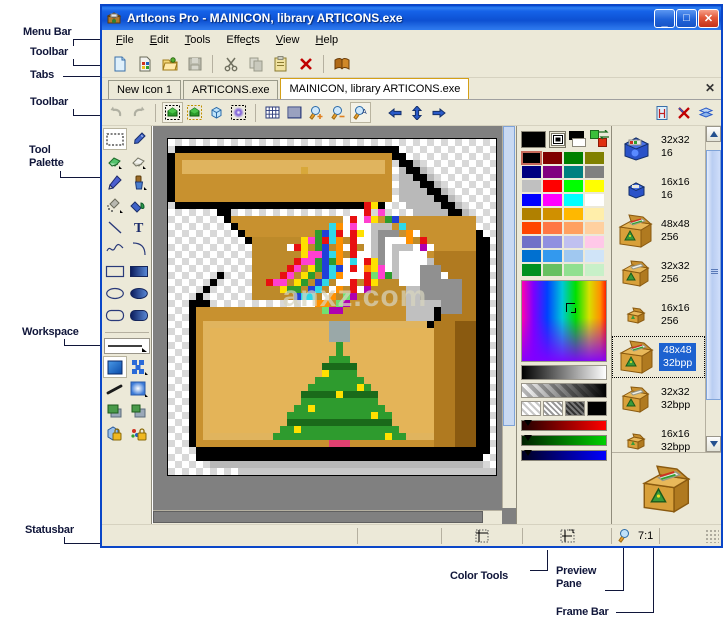 The width and height of the screenshot is (727, 625). I want to click on zoom-out-button, so click(338, 112).